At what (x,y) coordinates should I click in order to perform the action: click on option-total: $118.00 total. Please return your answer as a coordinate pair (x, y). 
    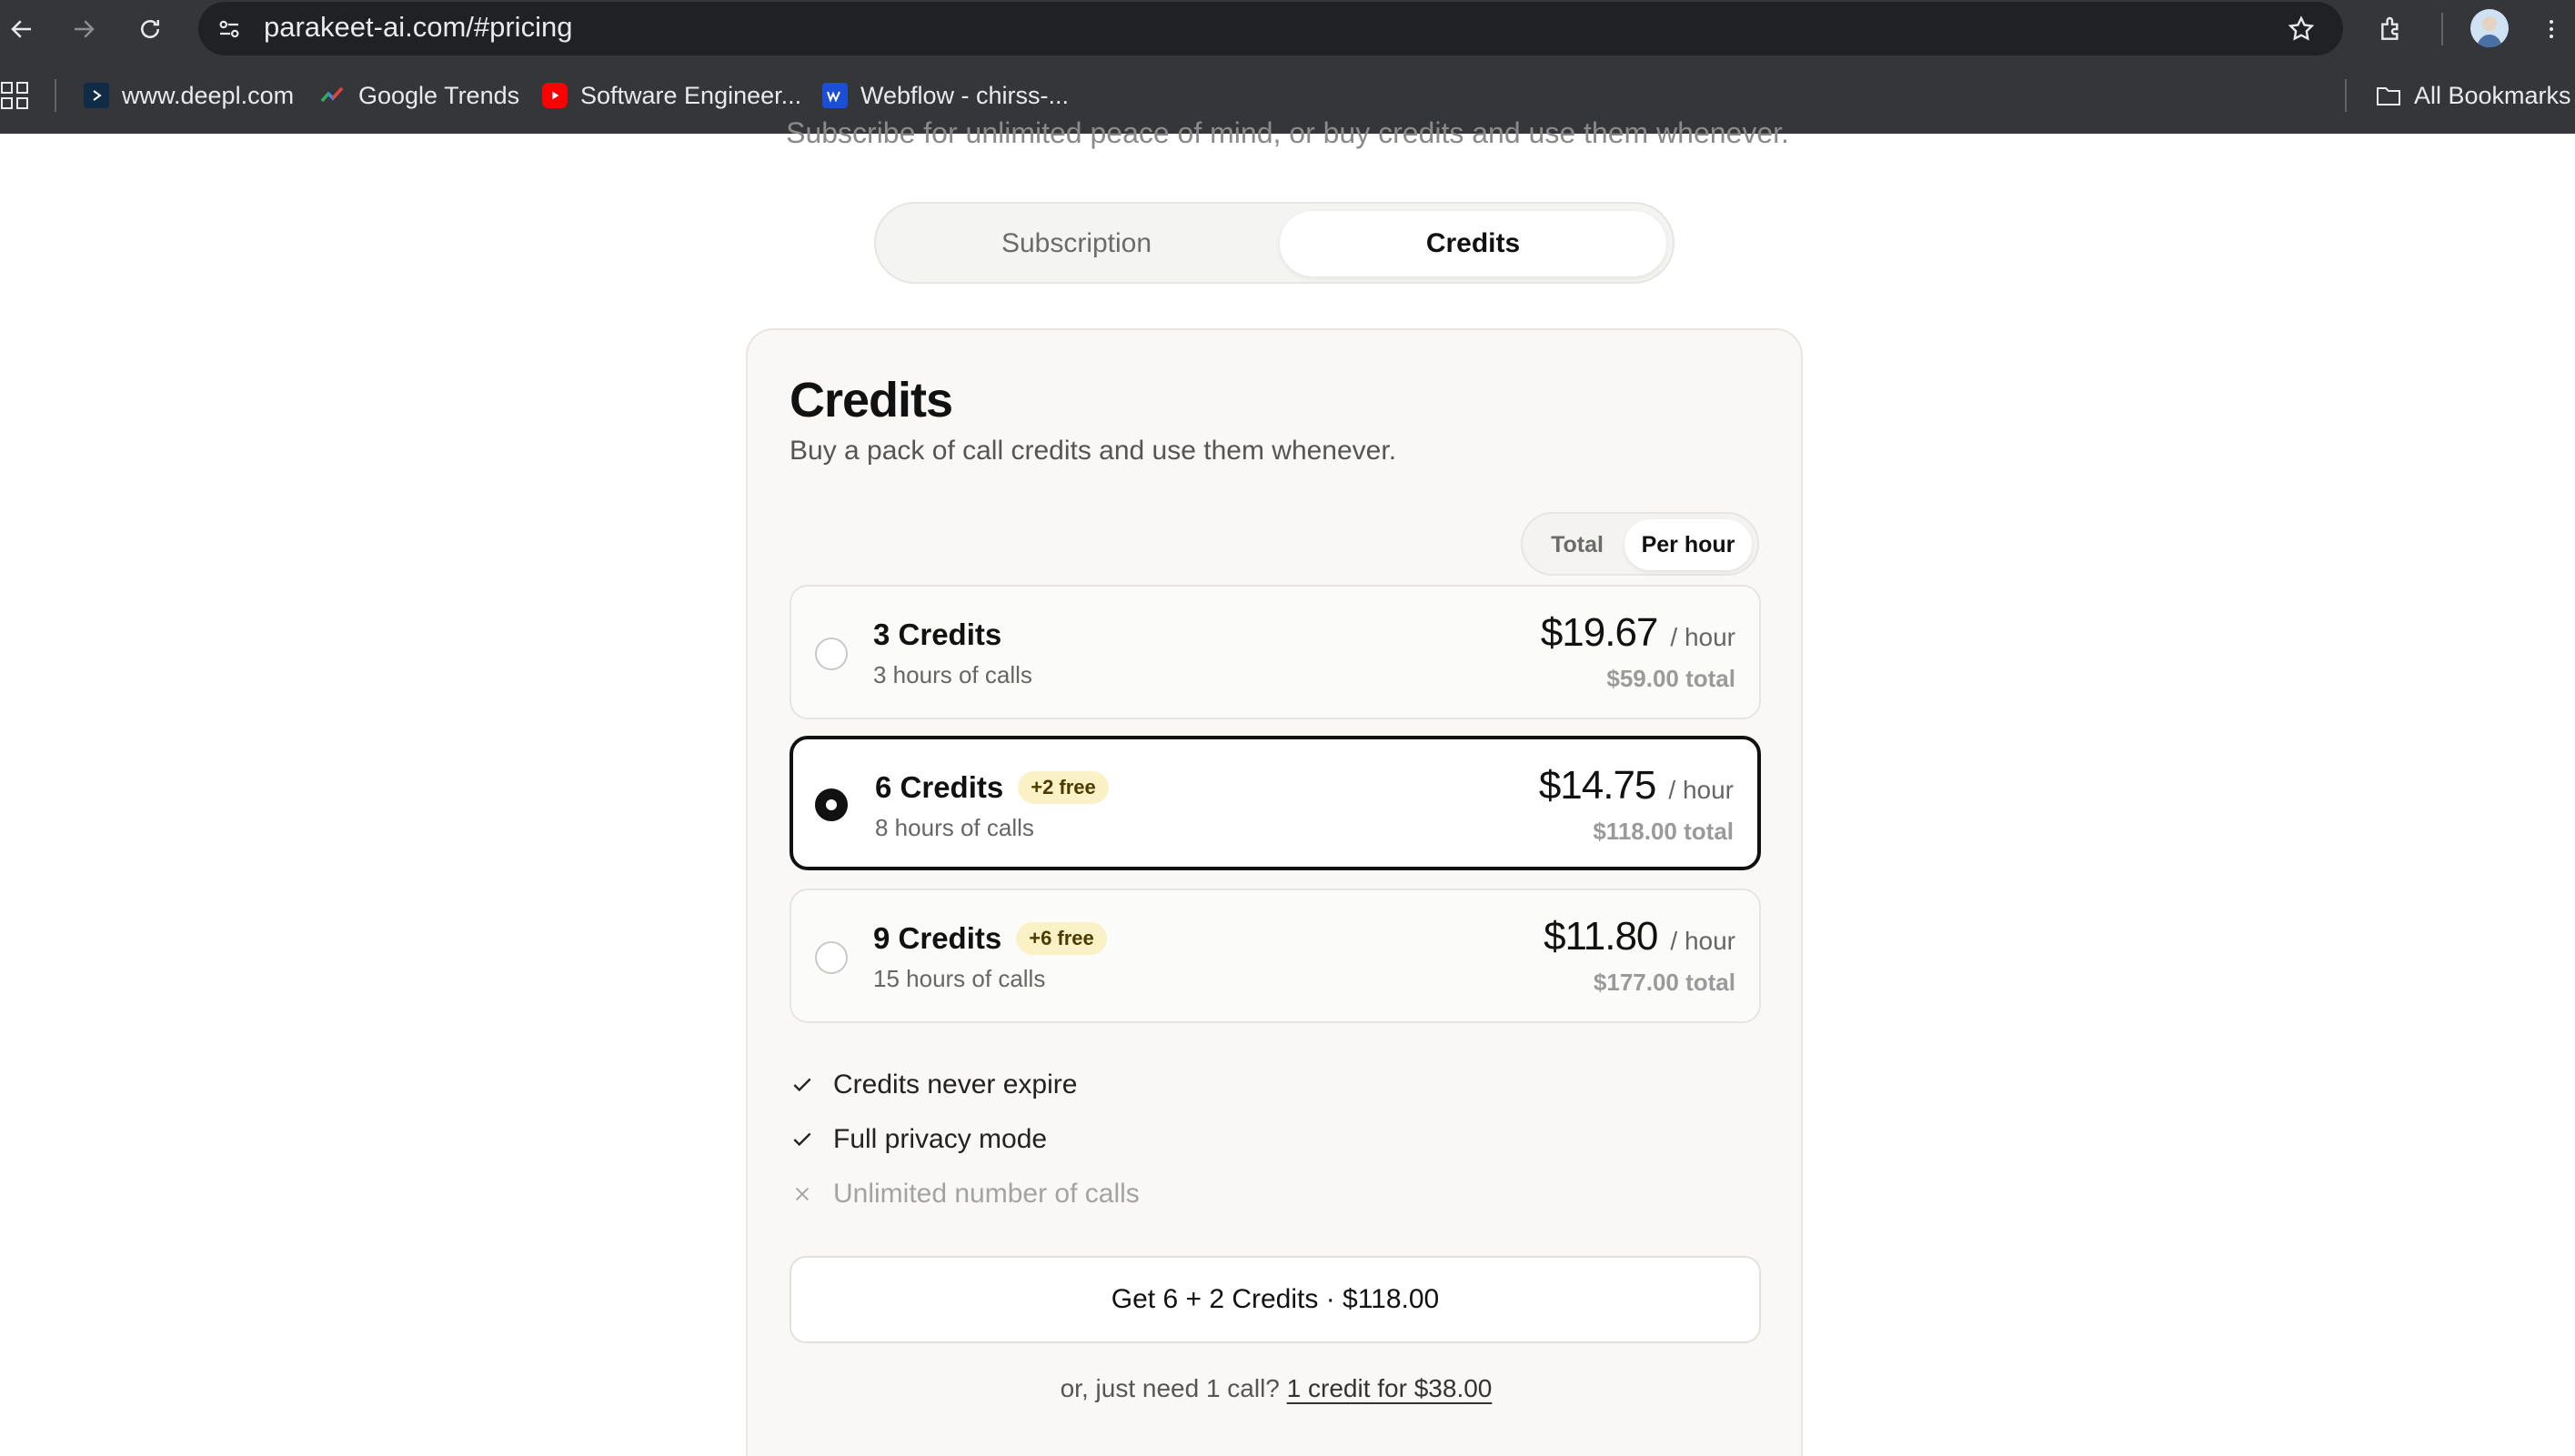
    Looking at the image, I should click on (1663, 832).